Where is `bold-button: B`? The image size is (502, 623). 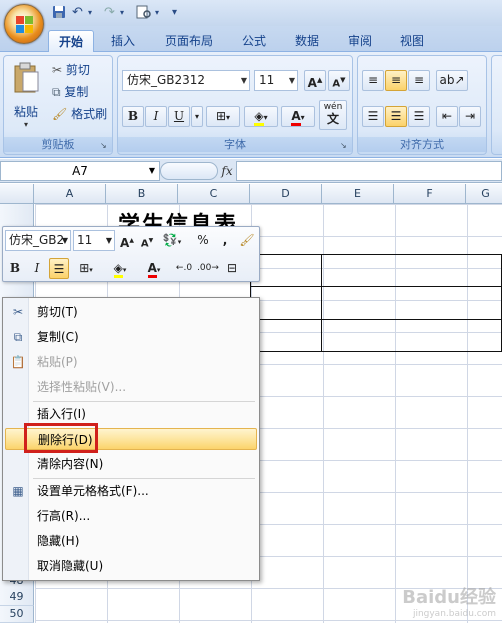 bold-button: B is located at coordinates (133, 116).